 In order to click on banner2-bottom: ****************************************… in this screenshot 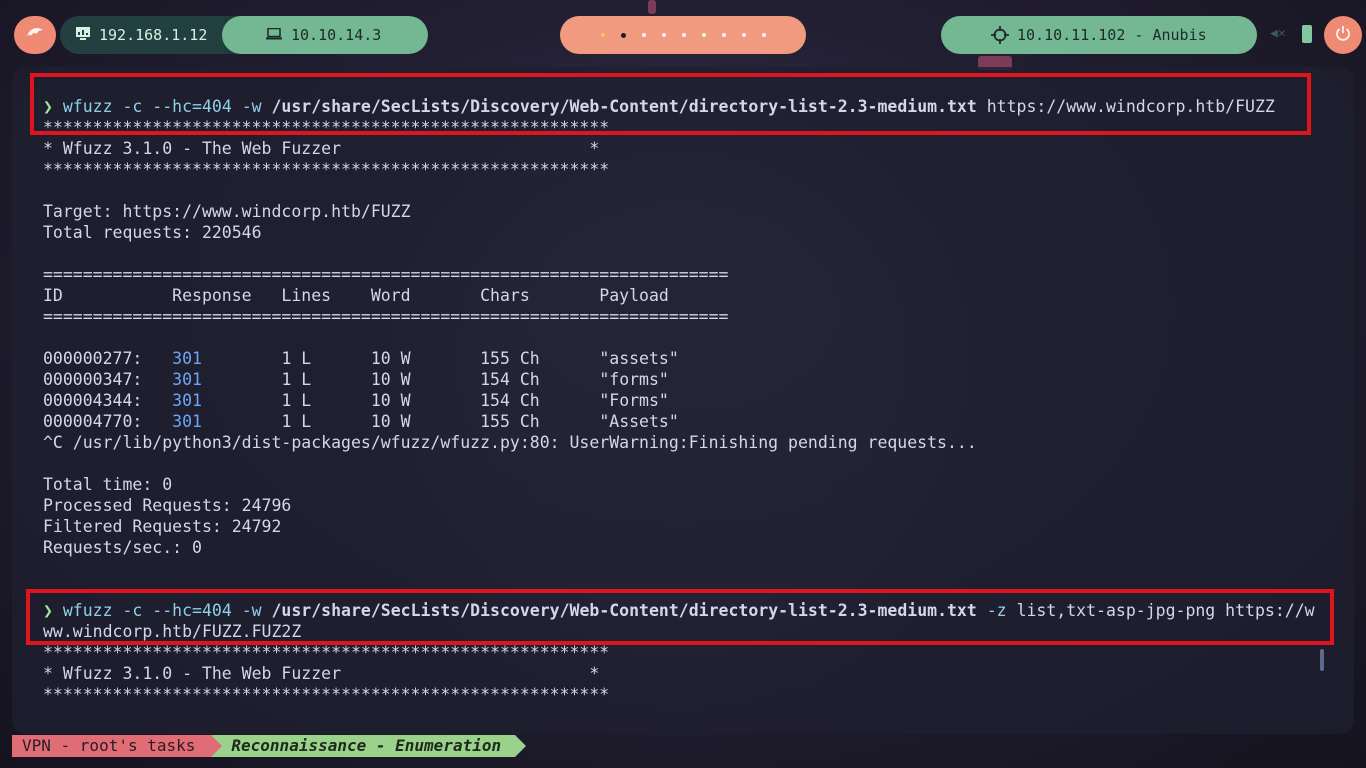, I will do `click(326, 694)`.